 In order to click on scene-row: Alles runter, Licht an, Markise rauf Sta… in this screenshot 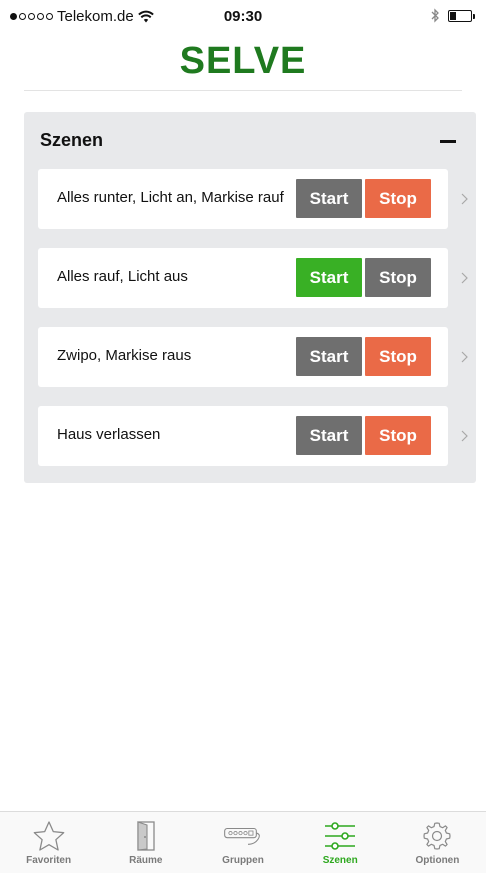, I will do `click(243, 199)`.